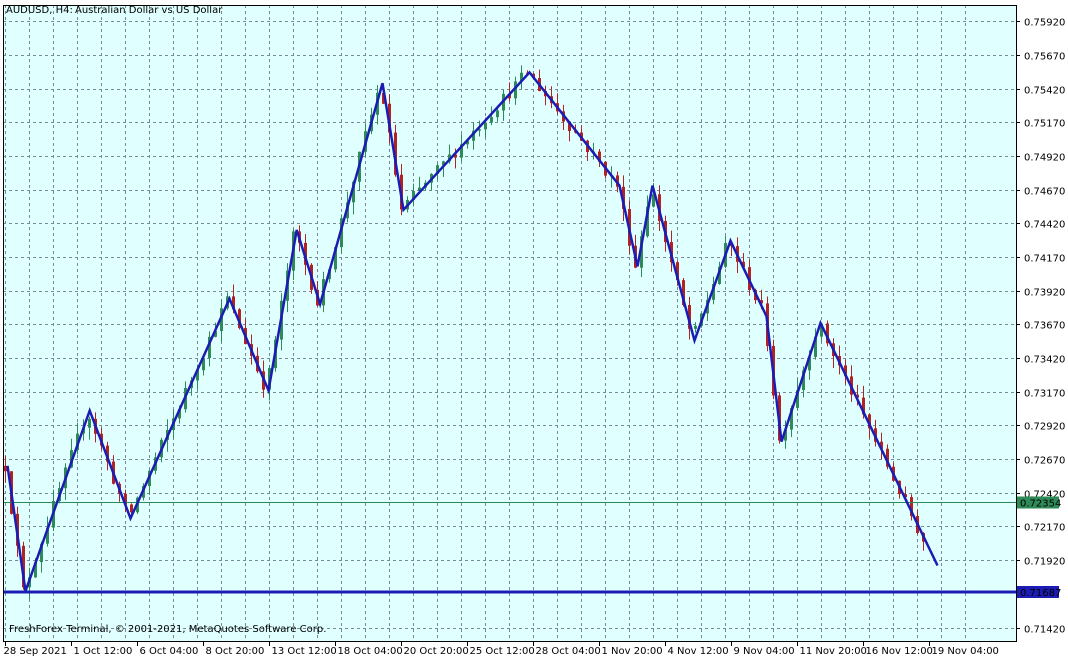 This screenshot has height=662, width=1068. I want to click on time-tick-label: 19 Nov 04:00, so click(965, 651).